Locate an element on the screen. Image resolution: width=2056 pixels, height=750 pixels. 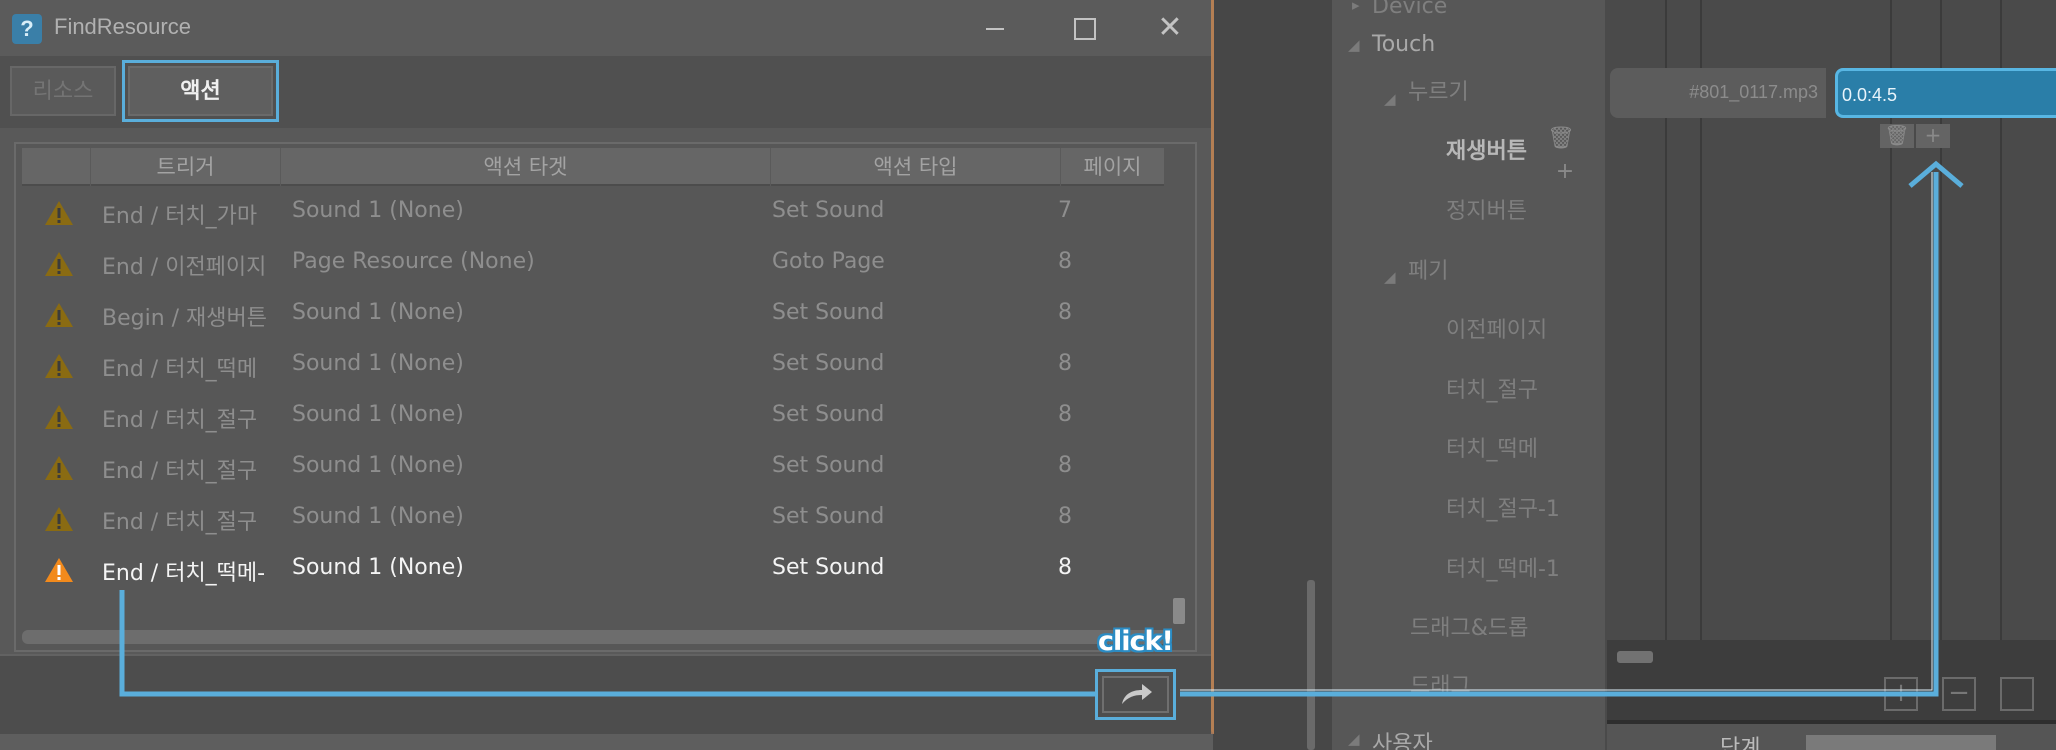
tree-node-touch: Touch is located at coordinates (1403, 44).